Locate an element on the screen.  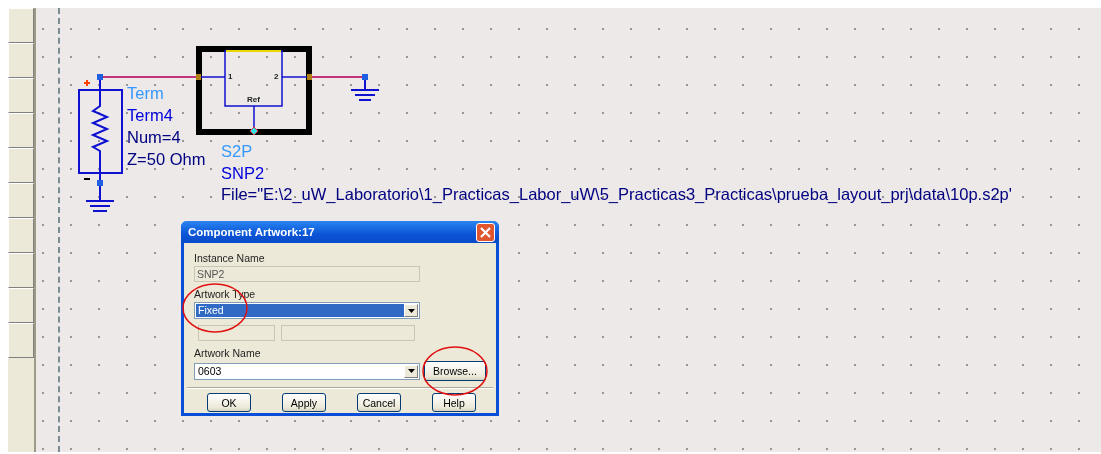
dialog-button: Apply is located at coordinates (304, 402).